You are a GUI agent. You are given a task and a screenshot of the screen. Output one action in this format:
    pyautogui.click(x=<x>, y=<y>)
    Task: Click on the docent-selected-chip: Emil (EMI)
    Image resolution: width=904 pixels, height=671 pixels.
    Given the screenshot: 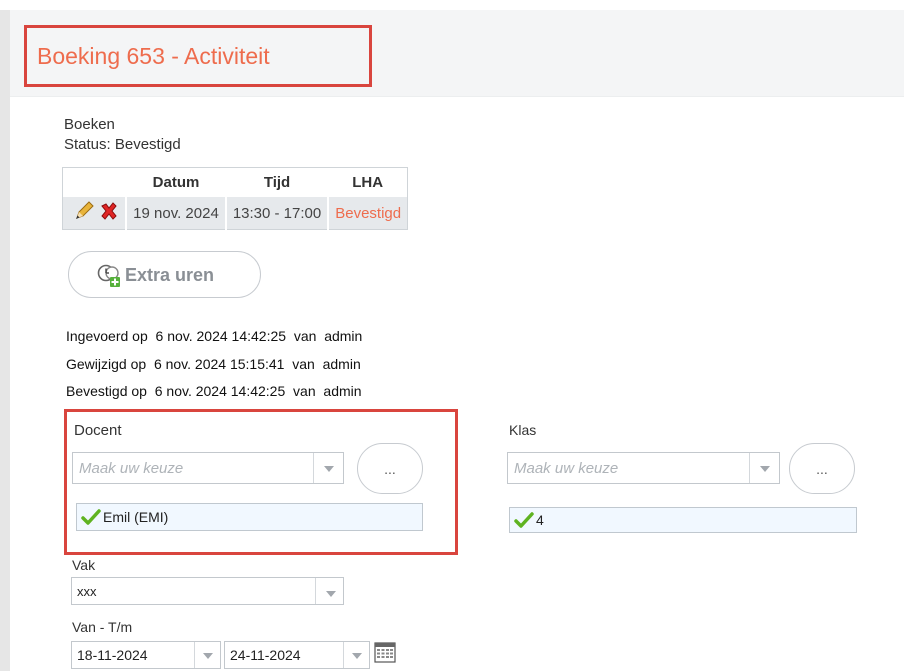 What is the action you would take?
    pyautogui.click(x=249, y=517)
    